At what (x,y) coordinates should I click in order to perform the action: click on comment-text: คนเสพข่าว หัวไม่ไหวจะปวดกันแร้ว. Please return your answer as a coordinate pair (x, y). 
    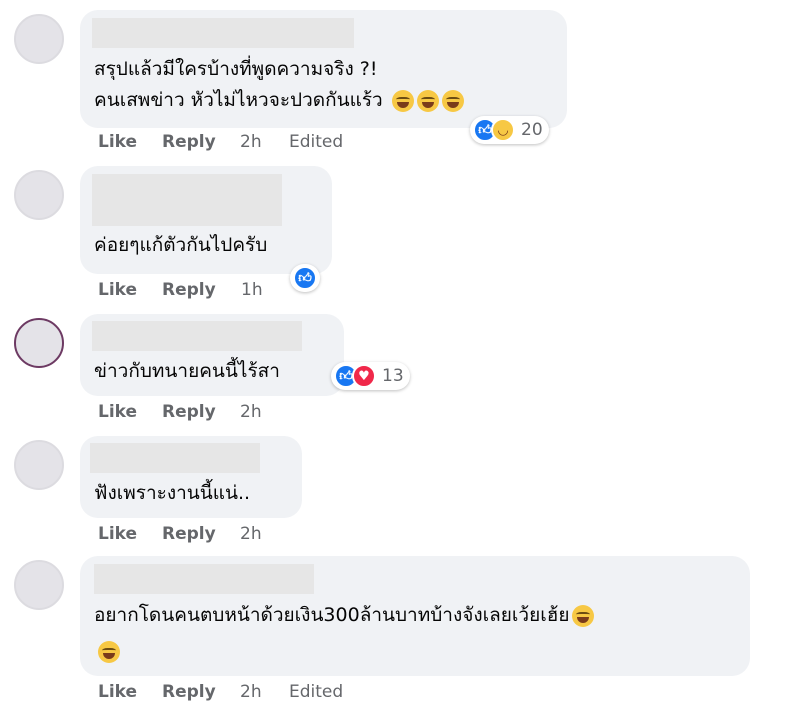
    Looking at the image, I should click on (238, 100).